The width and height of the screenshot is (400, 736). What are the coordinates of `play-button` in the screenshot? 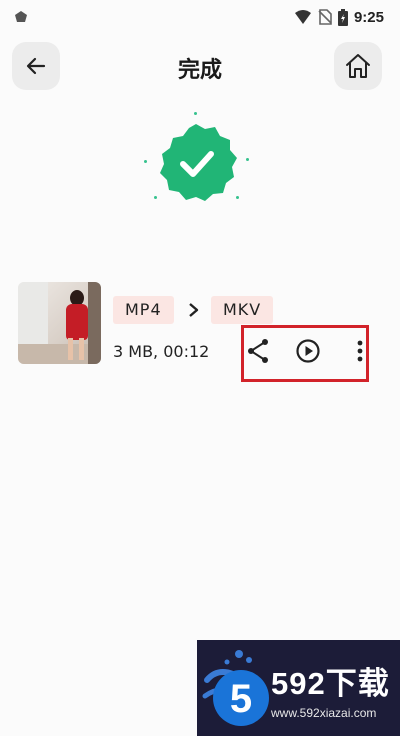 It's located at (308, 351).